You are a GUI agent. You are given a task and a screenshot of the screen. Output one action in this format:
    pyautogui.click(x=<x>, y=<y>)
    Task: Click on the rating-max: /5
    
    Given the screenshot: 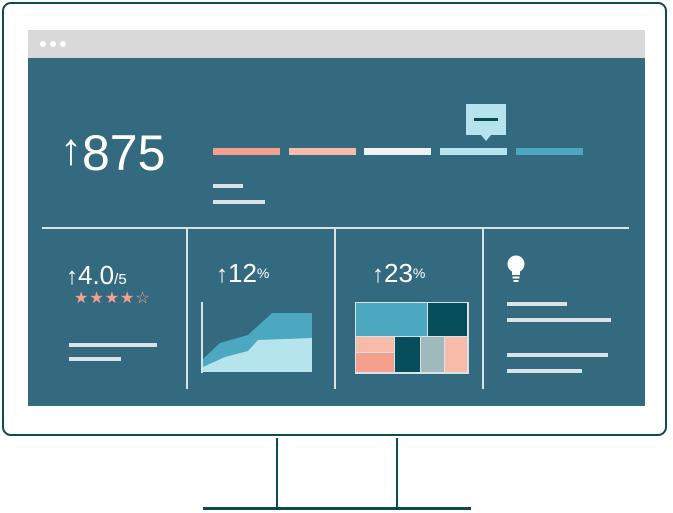 What is the action you would take?
    pyautogui.click(x=120, y=279)
    